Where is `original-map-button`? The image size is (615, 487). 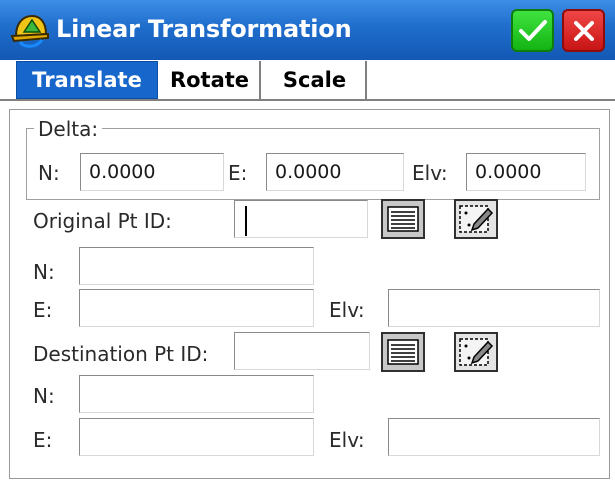 original-map-button is located at coordinates (476, 219).